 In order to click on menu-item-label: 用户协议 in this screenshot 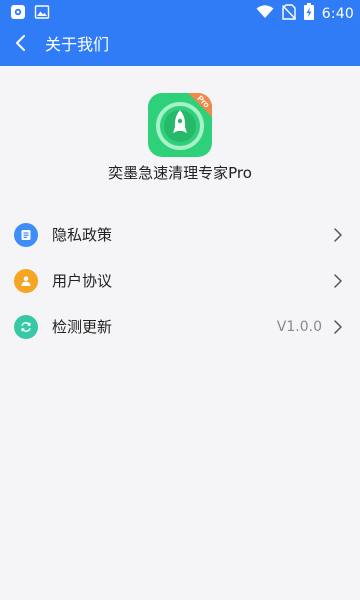, I will do `click(82, 281)`.